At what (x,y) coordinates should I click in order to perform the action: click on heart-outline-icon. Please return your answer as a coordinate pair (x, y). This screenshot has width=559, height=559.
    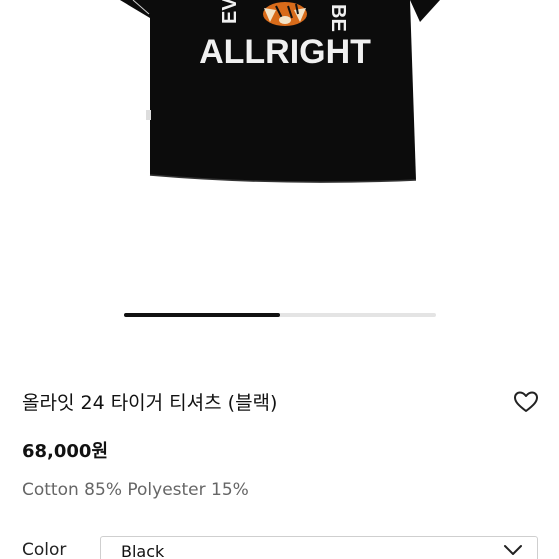
    Looking at the image, I should click on (526, 402).